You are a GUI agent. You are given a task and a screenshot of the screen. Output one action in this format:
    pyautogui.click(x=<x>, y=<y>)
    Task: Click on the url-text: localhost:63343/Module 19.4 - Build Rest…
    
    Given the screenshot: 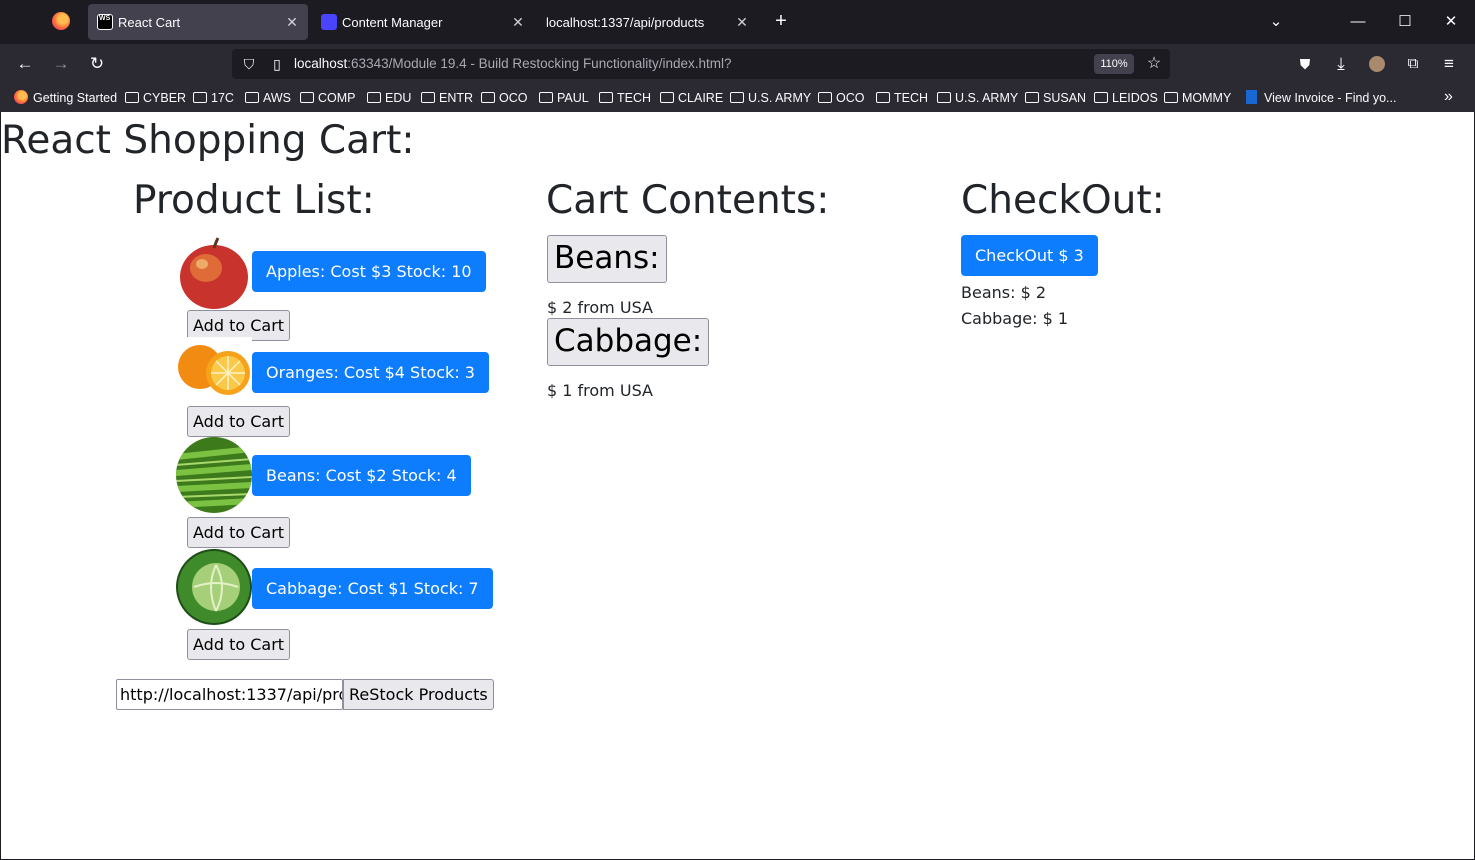 What is the action you would take?
    pyautogui.click(x=513, y=63)
    